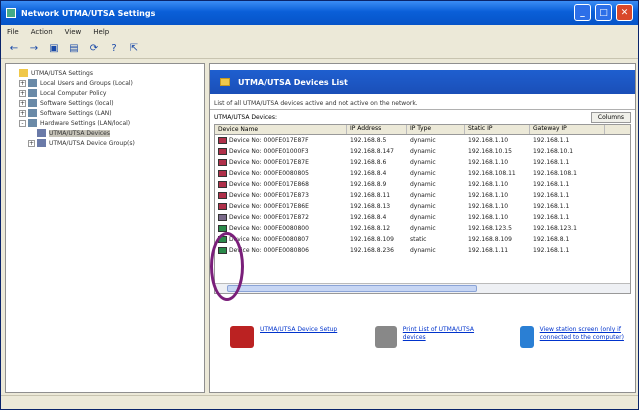 This screenshot has width=639, height=410. I want to click on tree-node: - Hardware Settings (LAN/local), so click(105, 123).